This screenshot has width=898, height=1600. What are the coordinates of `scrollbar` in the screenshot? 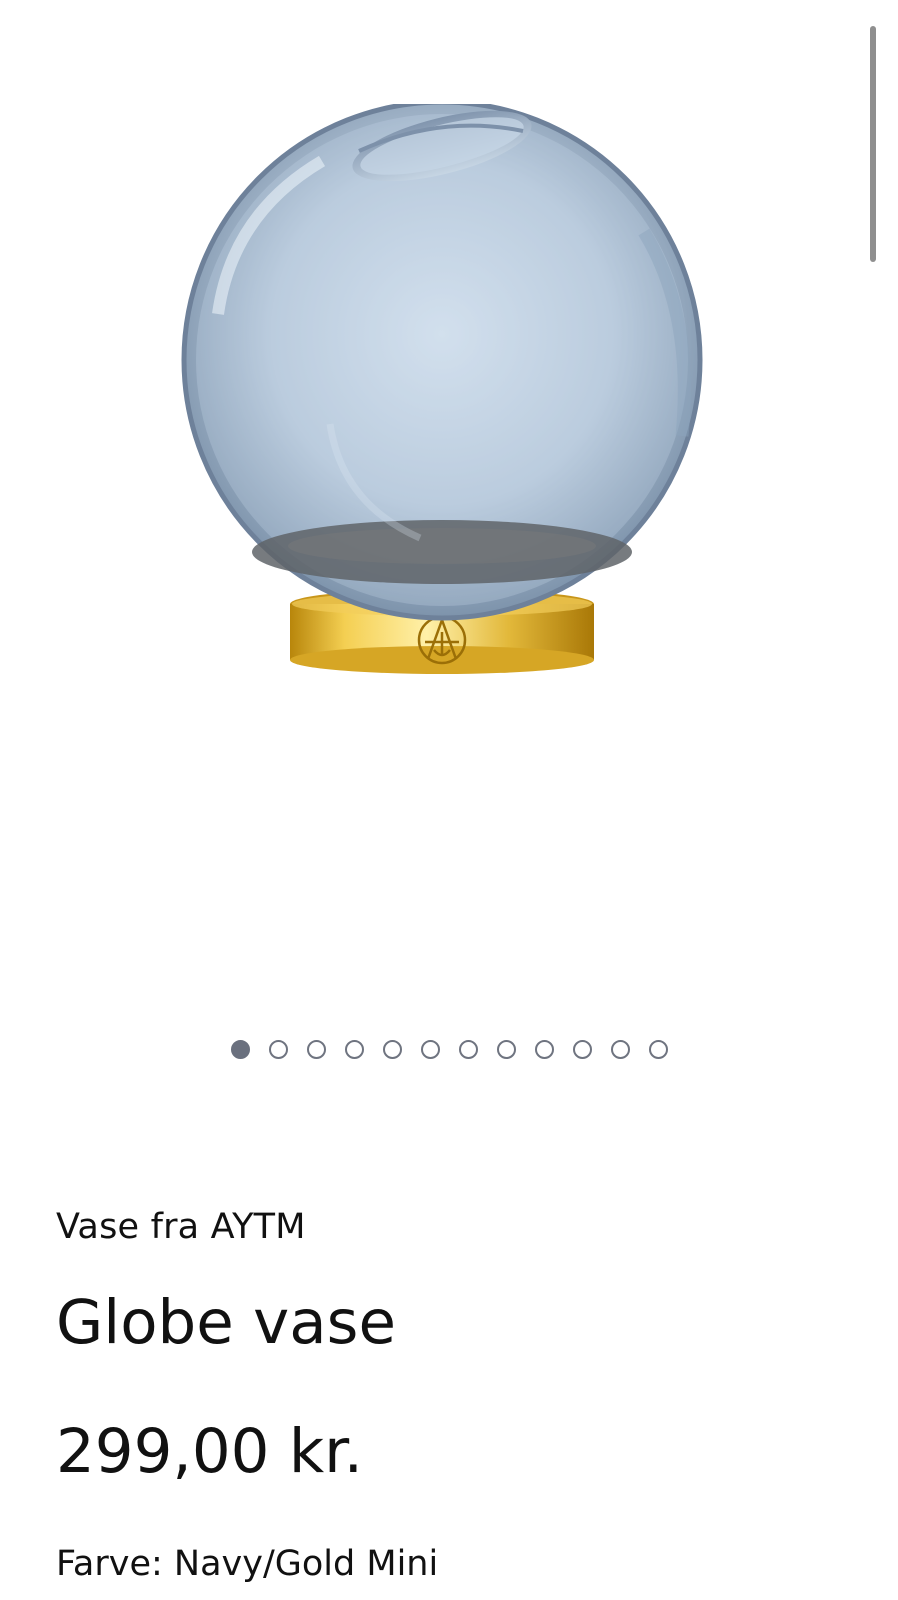 It's located at (873, 144).